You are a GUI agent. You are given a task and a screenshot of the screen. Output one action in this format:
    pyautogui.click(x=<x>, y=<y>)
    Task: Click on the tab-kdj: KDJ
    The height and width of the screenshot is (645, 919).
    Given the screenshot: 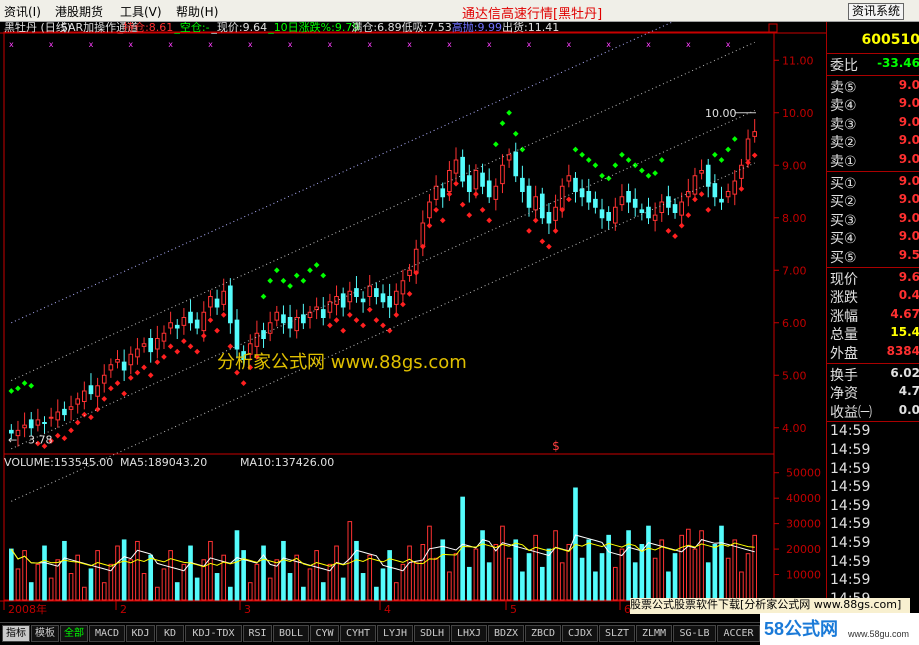 What is the action you would take?
    pyautogui.click(x=140, y=633)
    